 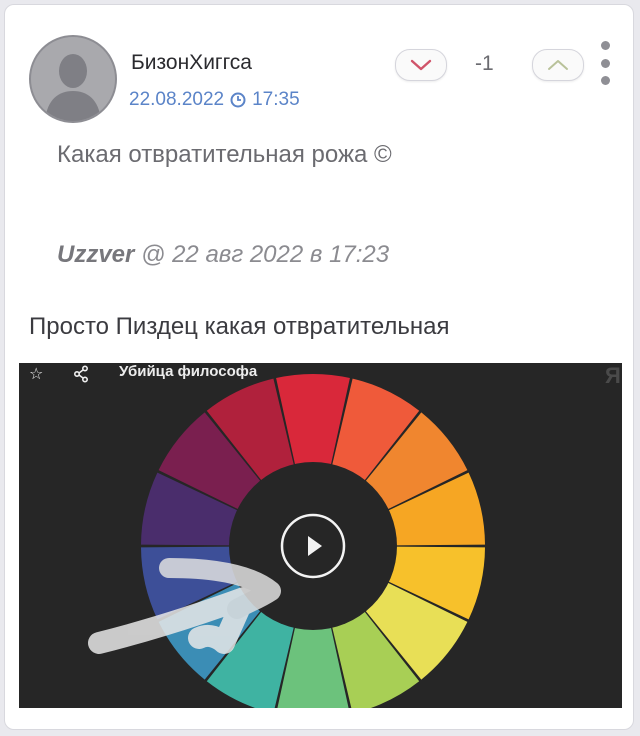 I want to click on avatar, so click(x=73, y=79).